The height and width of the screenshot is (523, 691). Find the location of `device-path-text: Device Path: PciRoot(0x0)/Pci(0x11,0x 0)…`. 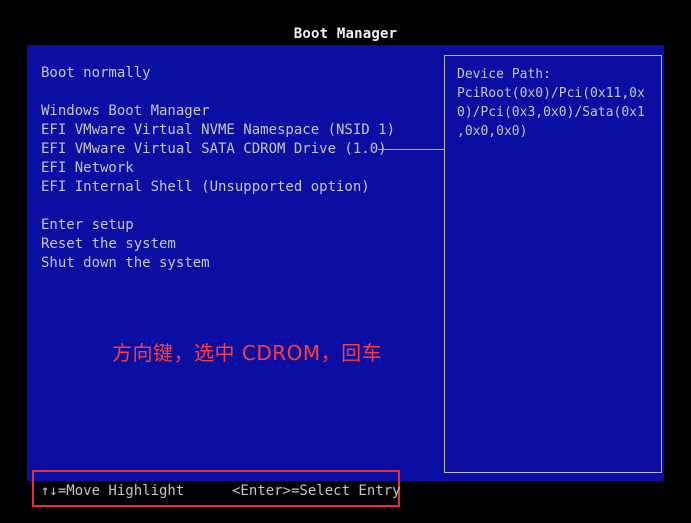

device-path-text: Device Path: PciRoot(0x0)/Pci(0x11,0x 0)… is located at coordinates (551, 103).